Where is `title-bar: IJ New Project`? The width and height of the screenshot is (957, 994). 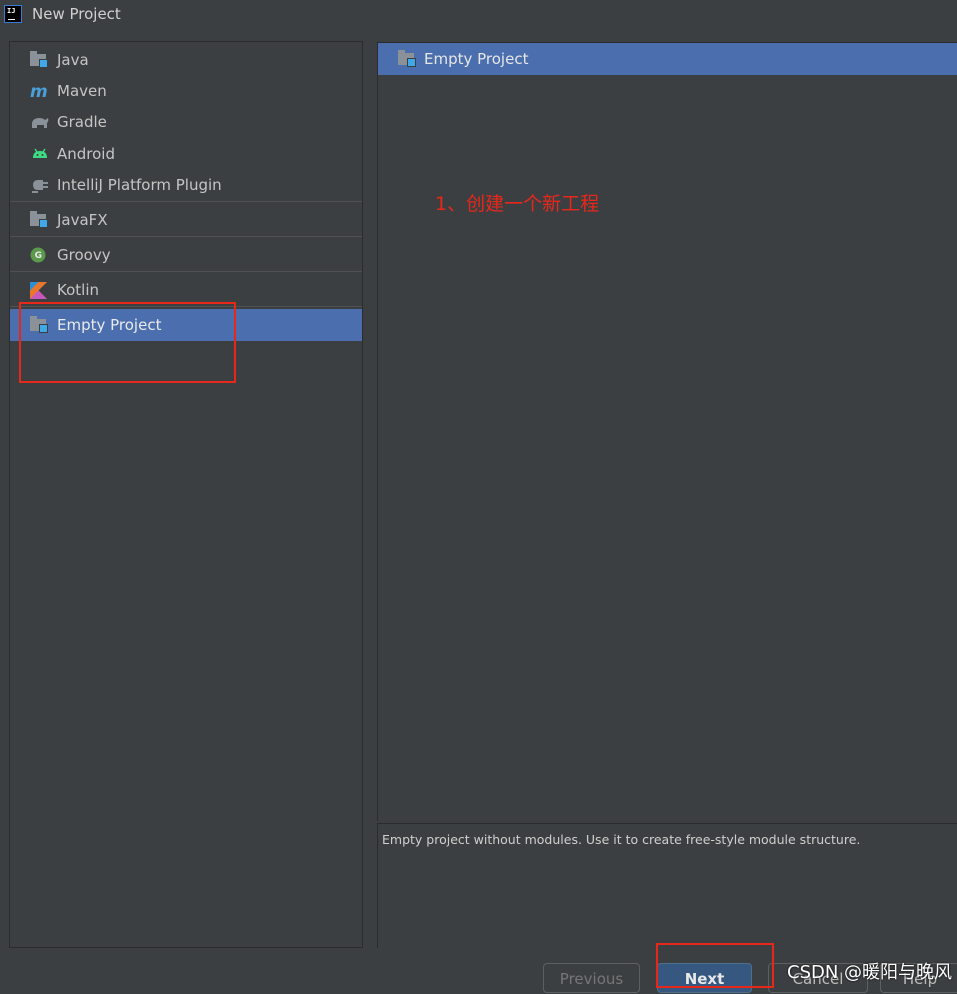 title-bar: IJ New Project is located at coordinates (478, 15).